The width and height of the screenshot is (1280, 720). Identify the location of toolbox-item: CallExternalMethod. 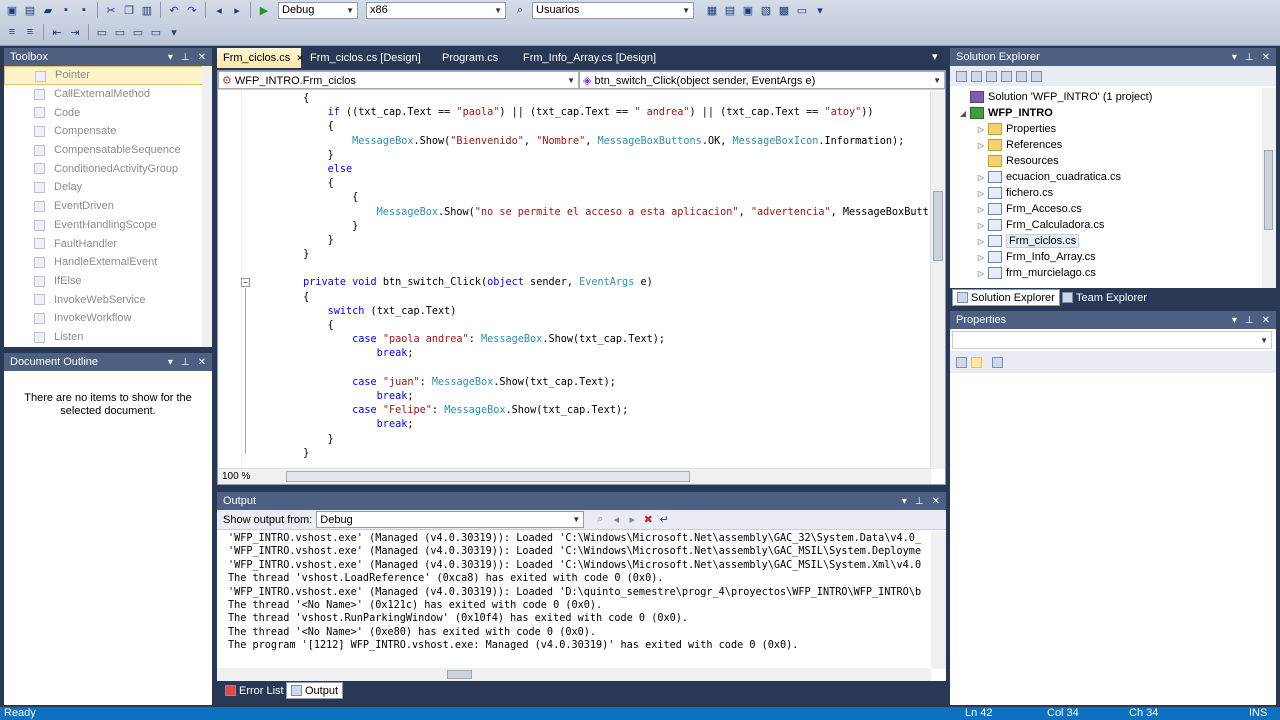
(108, 94).